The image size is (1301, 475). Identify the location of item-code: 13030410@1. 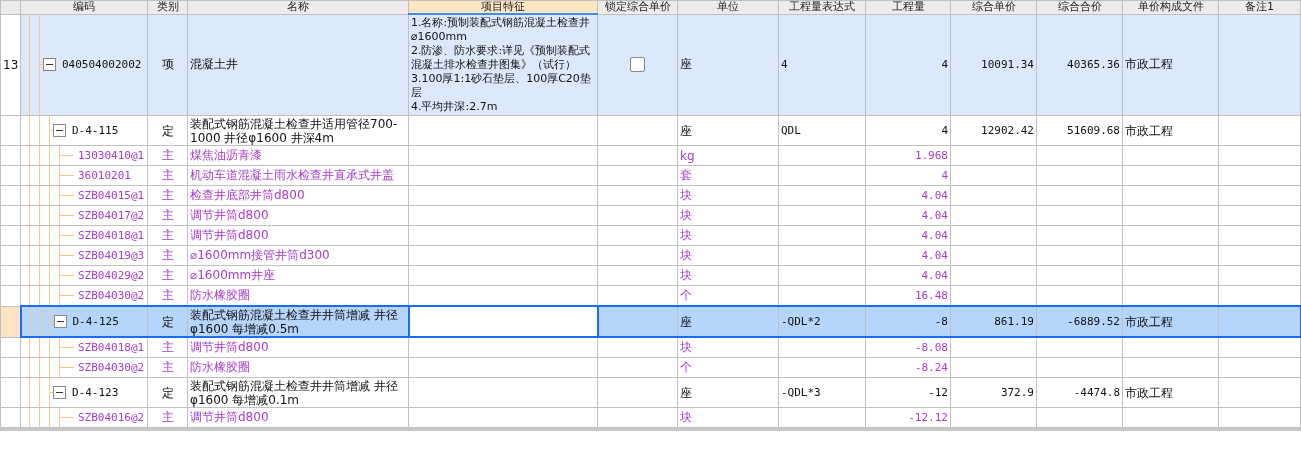
(111, 155).